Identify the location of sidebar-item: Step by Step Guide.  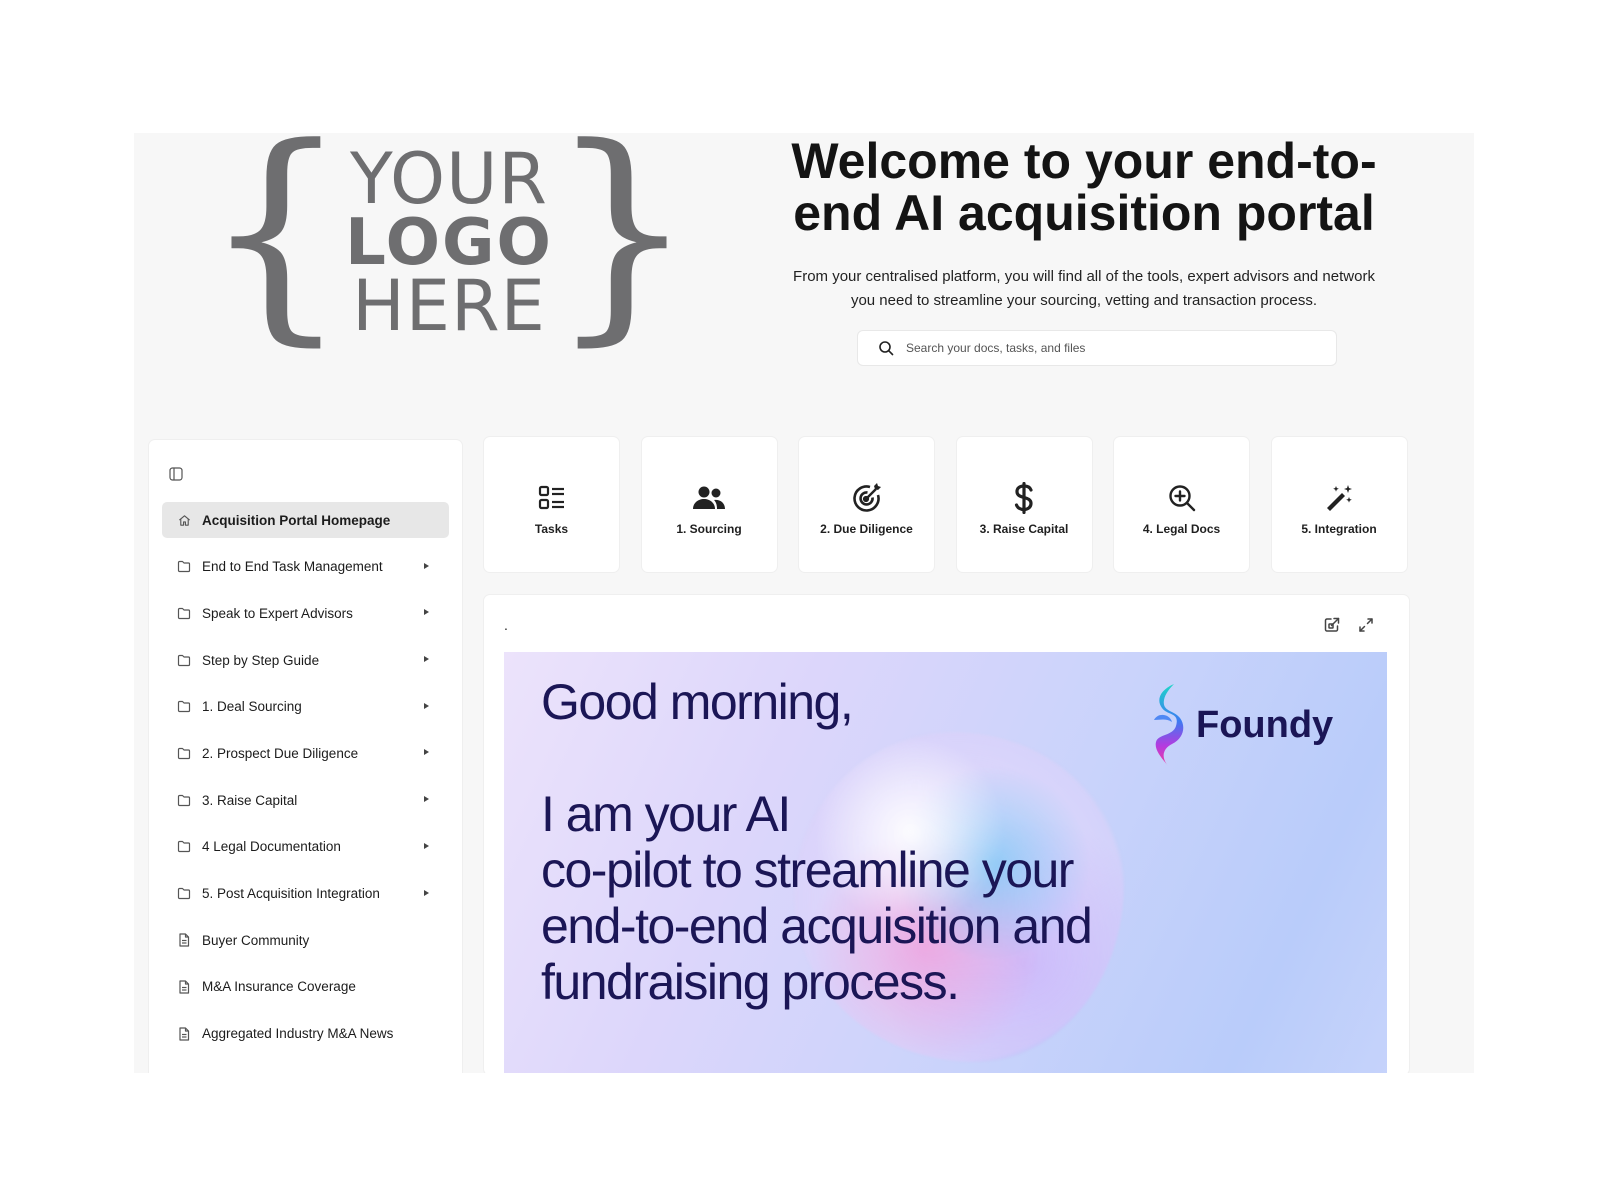
(305, 660).